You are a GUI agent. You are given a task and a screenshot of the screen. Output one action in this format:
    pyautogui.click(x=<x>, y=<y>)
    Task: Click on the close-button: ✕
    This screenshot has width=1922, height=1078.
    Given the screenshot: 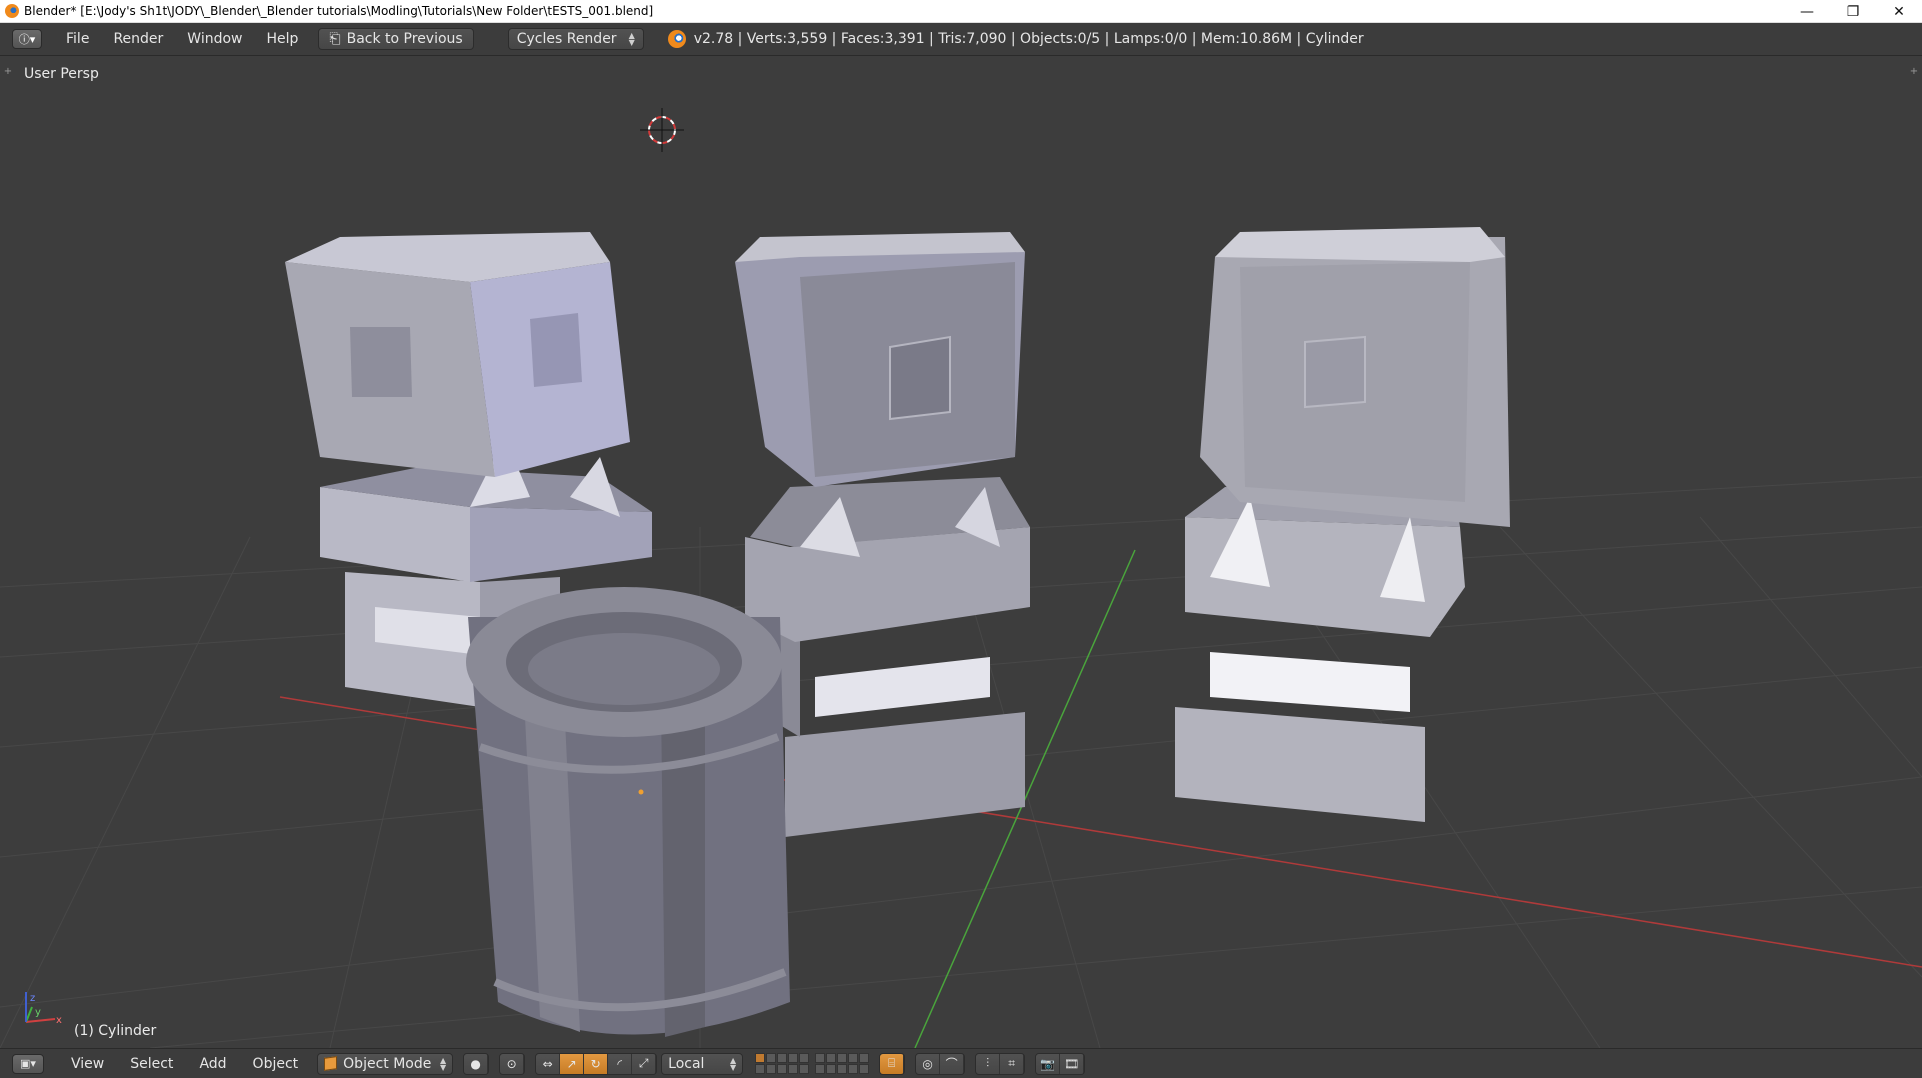 What is the action you would take?
    pyautogui.click(x=1899, y=11)
    